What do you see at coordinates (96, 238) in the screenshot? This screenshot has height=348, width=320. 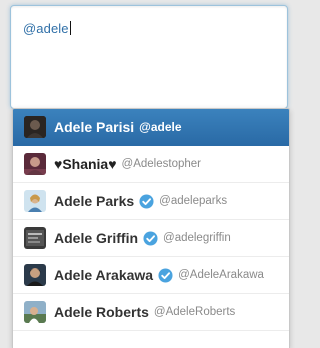 I see `suggestion-name: Adele Griffin` at bounding box center [96, 238].